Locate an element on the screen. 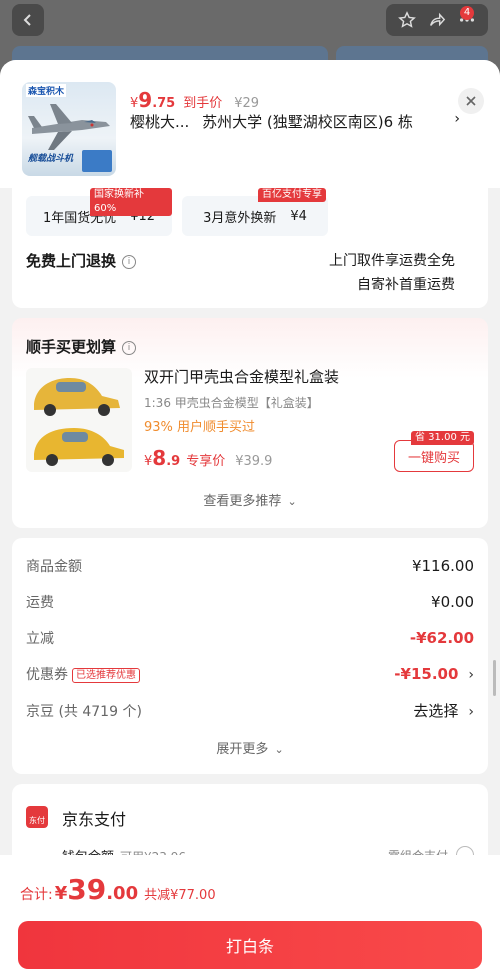 The image size is (500, 976). beetle-car-image is located at coordinates (79, 422).